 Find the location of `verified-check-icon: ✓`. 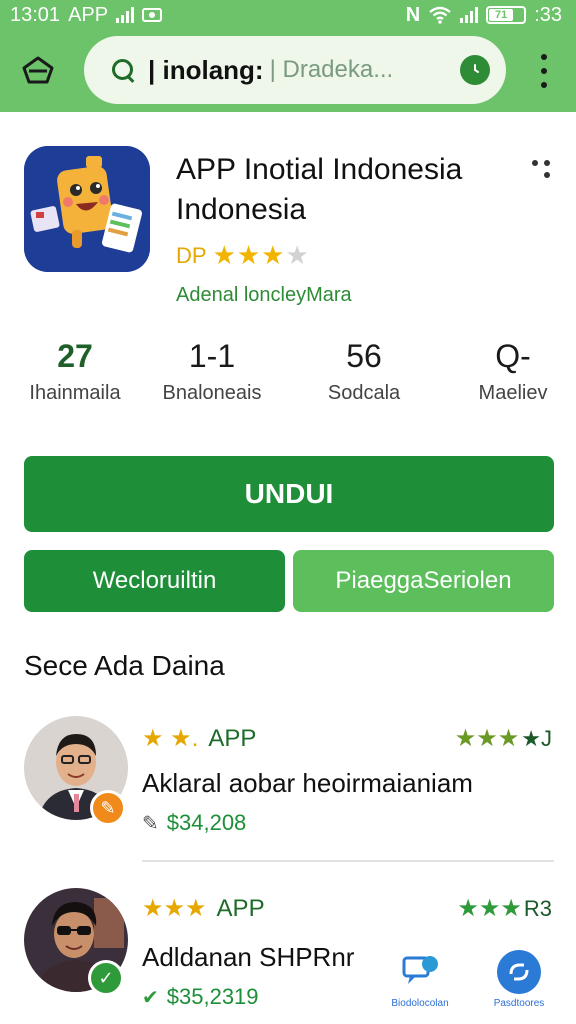

verified-check-icon: ✓ is located at coordinates (106, 978).